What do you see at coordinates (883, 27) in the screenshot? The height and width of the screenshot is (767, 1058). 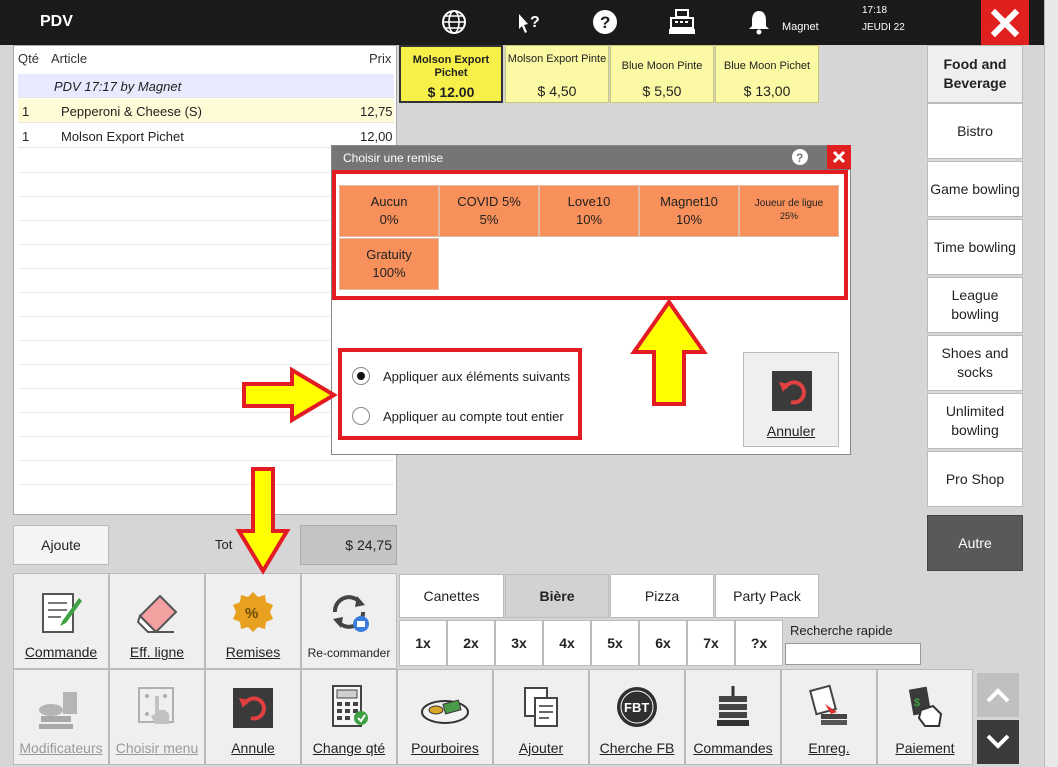 I see `clock-date: JEUDI 22` at bounding box center [883, 27].